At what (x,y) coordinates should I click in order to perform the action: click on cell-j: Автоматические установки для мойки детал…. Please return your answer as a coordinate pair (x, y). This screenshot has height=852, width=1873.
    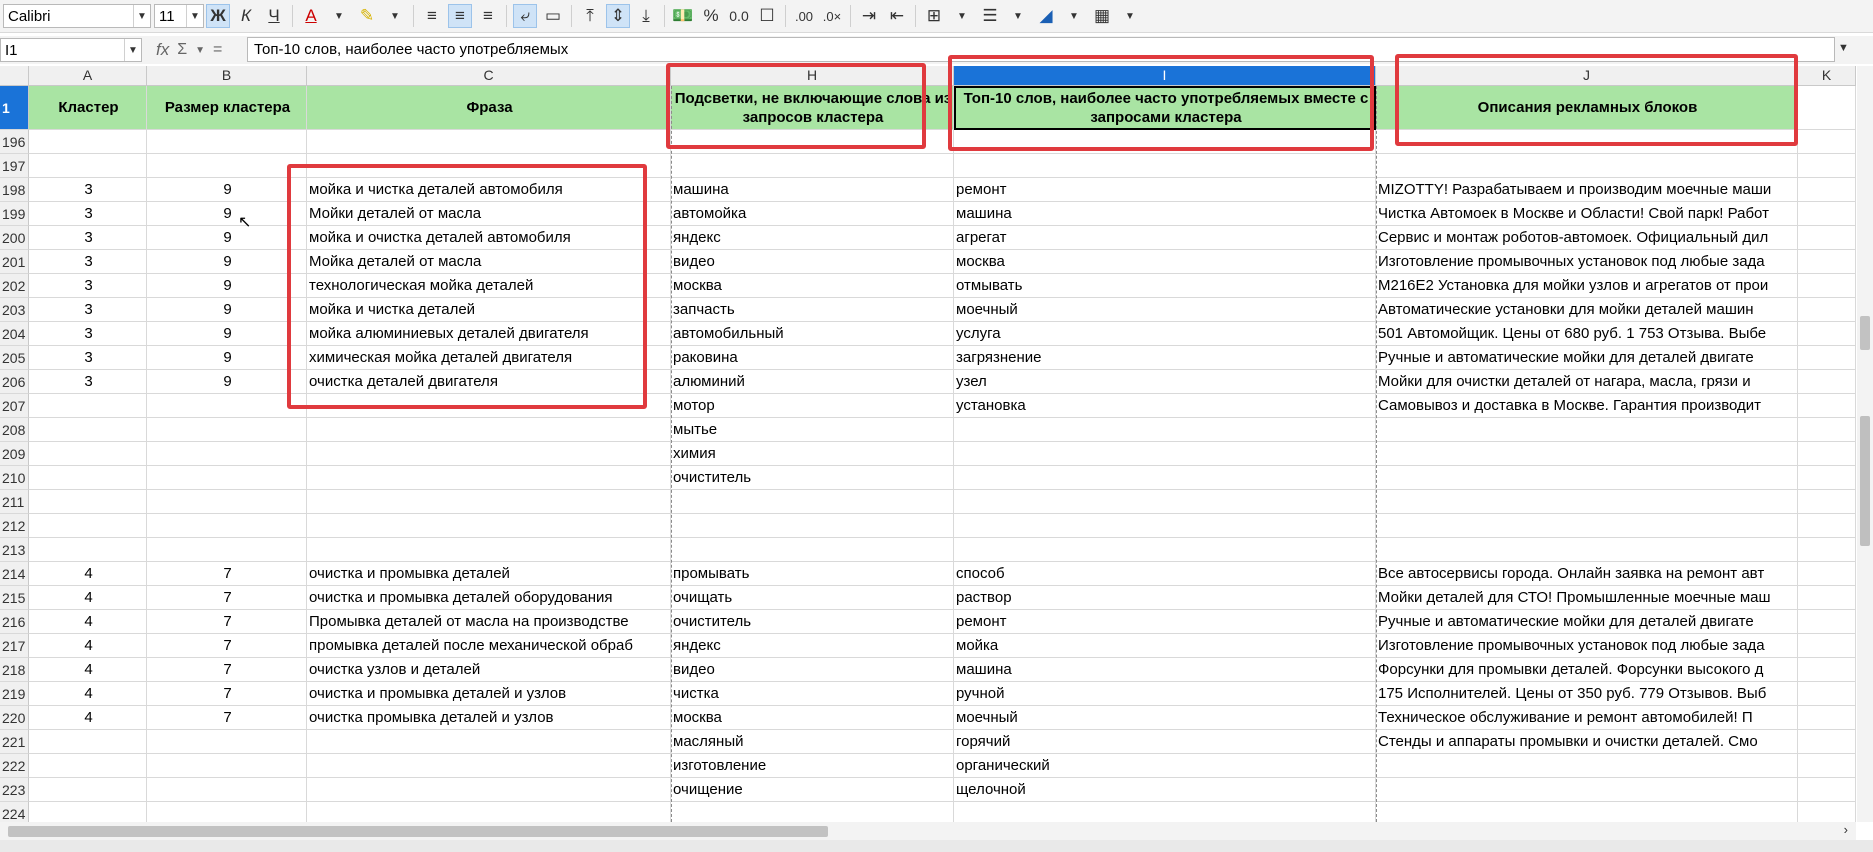
    Looking at the image, I should click on (1587, 310).